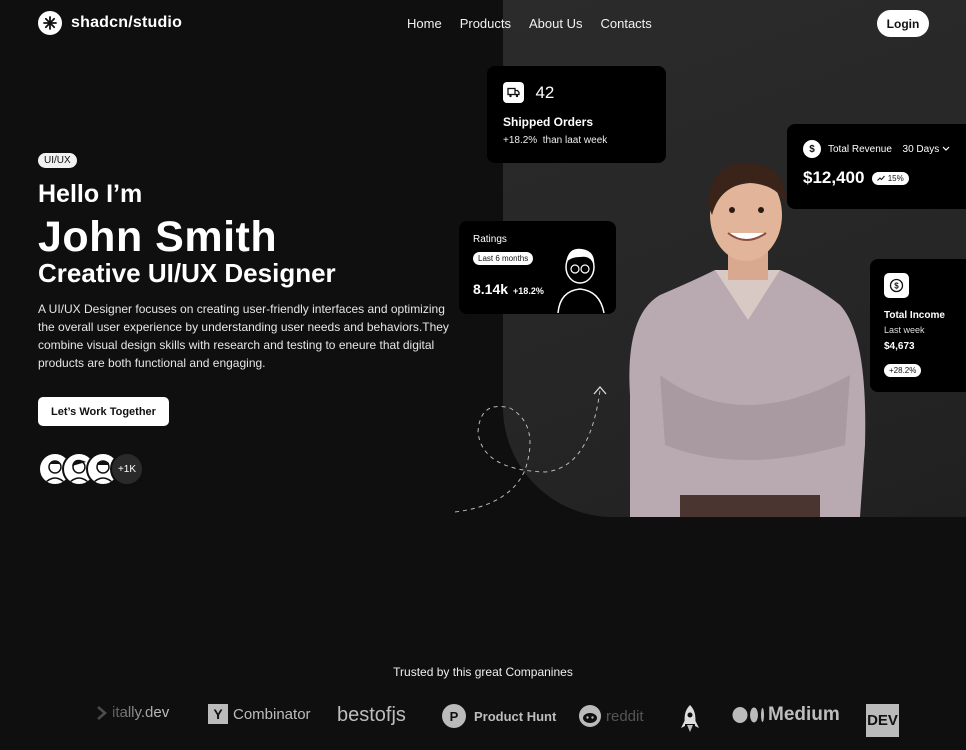 The width and height of the screenshot is (966, 750). What do you see at coordinates (272, 714) in the screenshot?
I see `logo-ycombinator-text: Combinator` at bounding box center [272, 714].